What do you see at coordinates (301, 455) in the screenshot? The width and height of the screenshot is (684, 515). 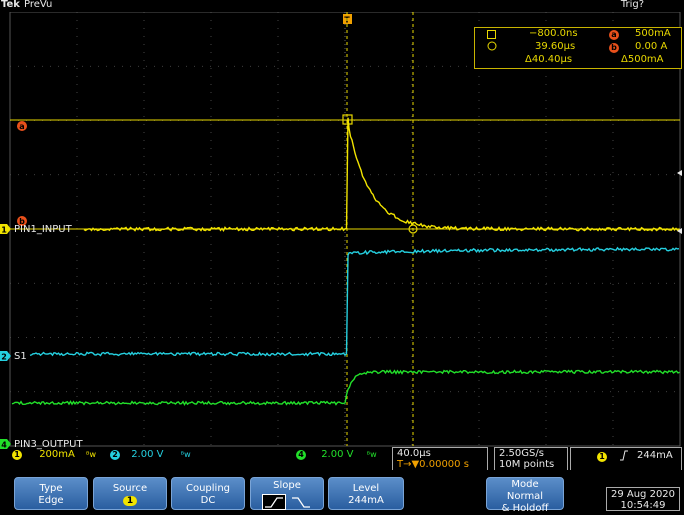 I see `ch4-badge: 4` at bounding box center [301, 455].